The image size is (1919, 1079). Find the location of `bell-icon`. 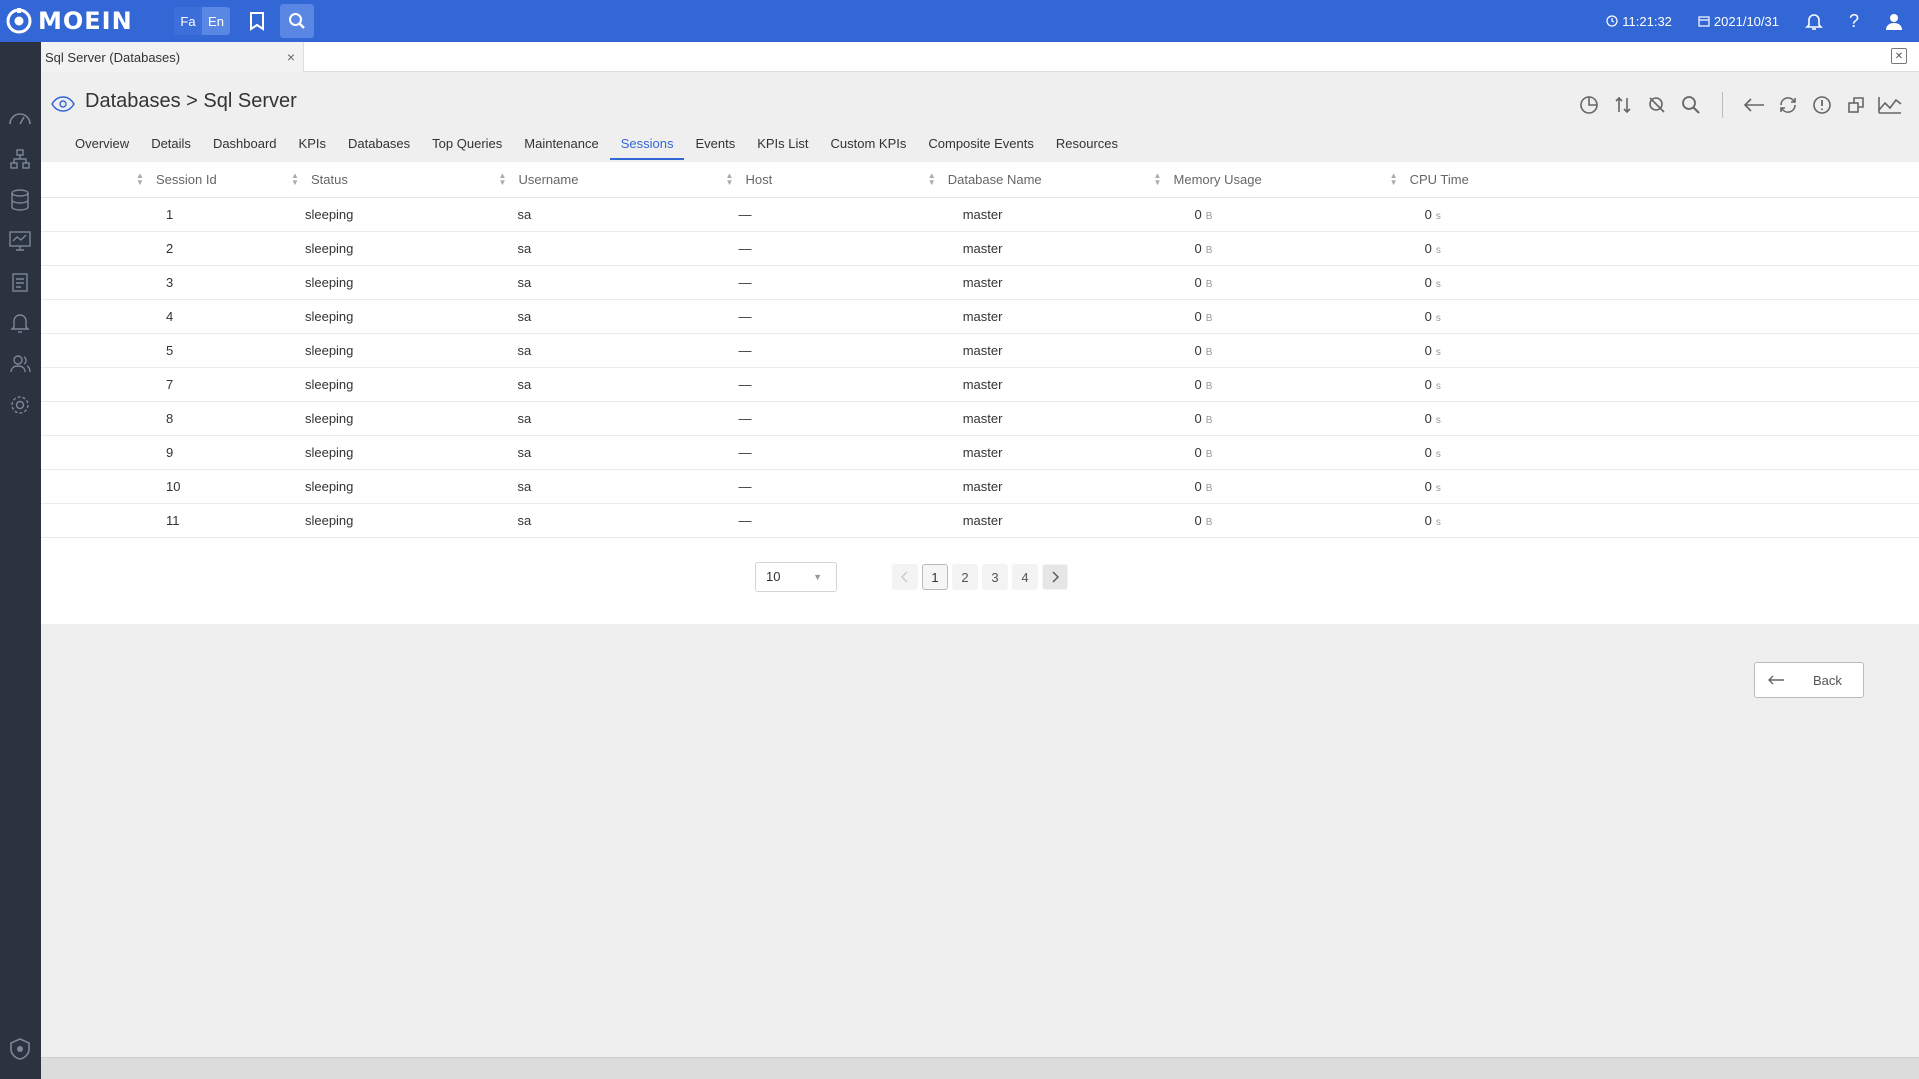

bell-icon is located at coordinates (1816, 21).